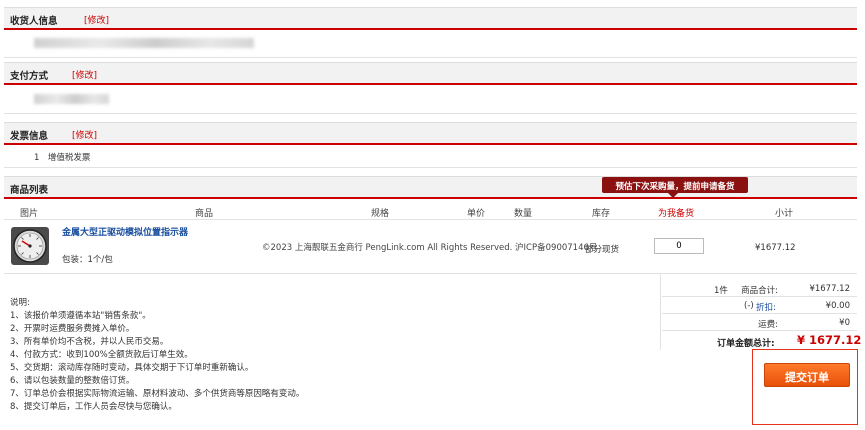 The image size is (865, 430). I want to click on receiver-title: 收货人信息, so click(34, 21).